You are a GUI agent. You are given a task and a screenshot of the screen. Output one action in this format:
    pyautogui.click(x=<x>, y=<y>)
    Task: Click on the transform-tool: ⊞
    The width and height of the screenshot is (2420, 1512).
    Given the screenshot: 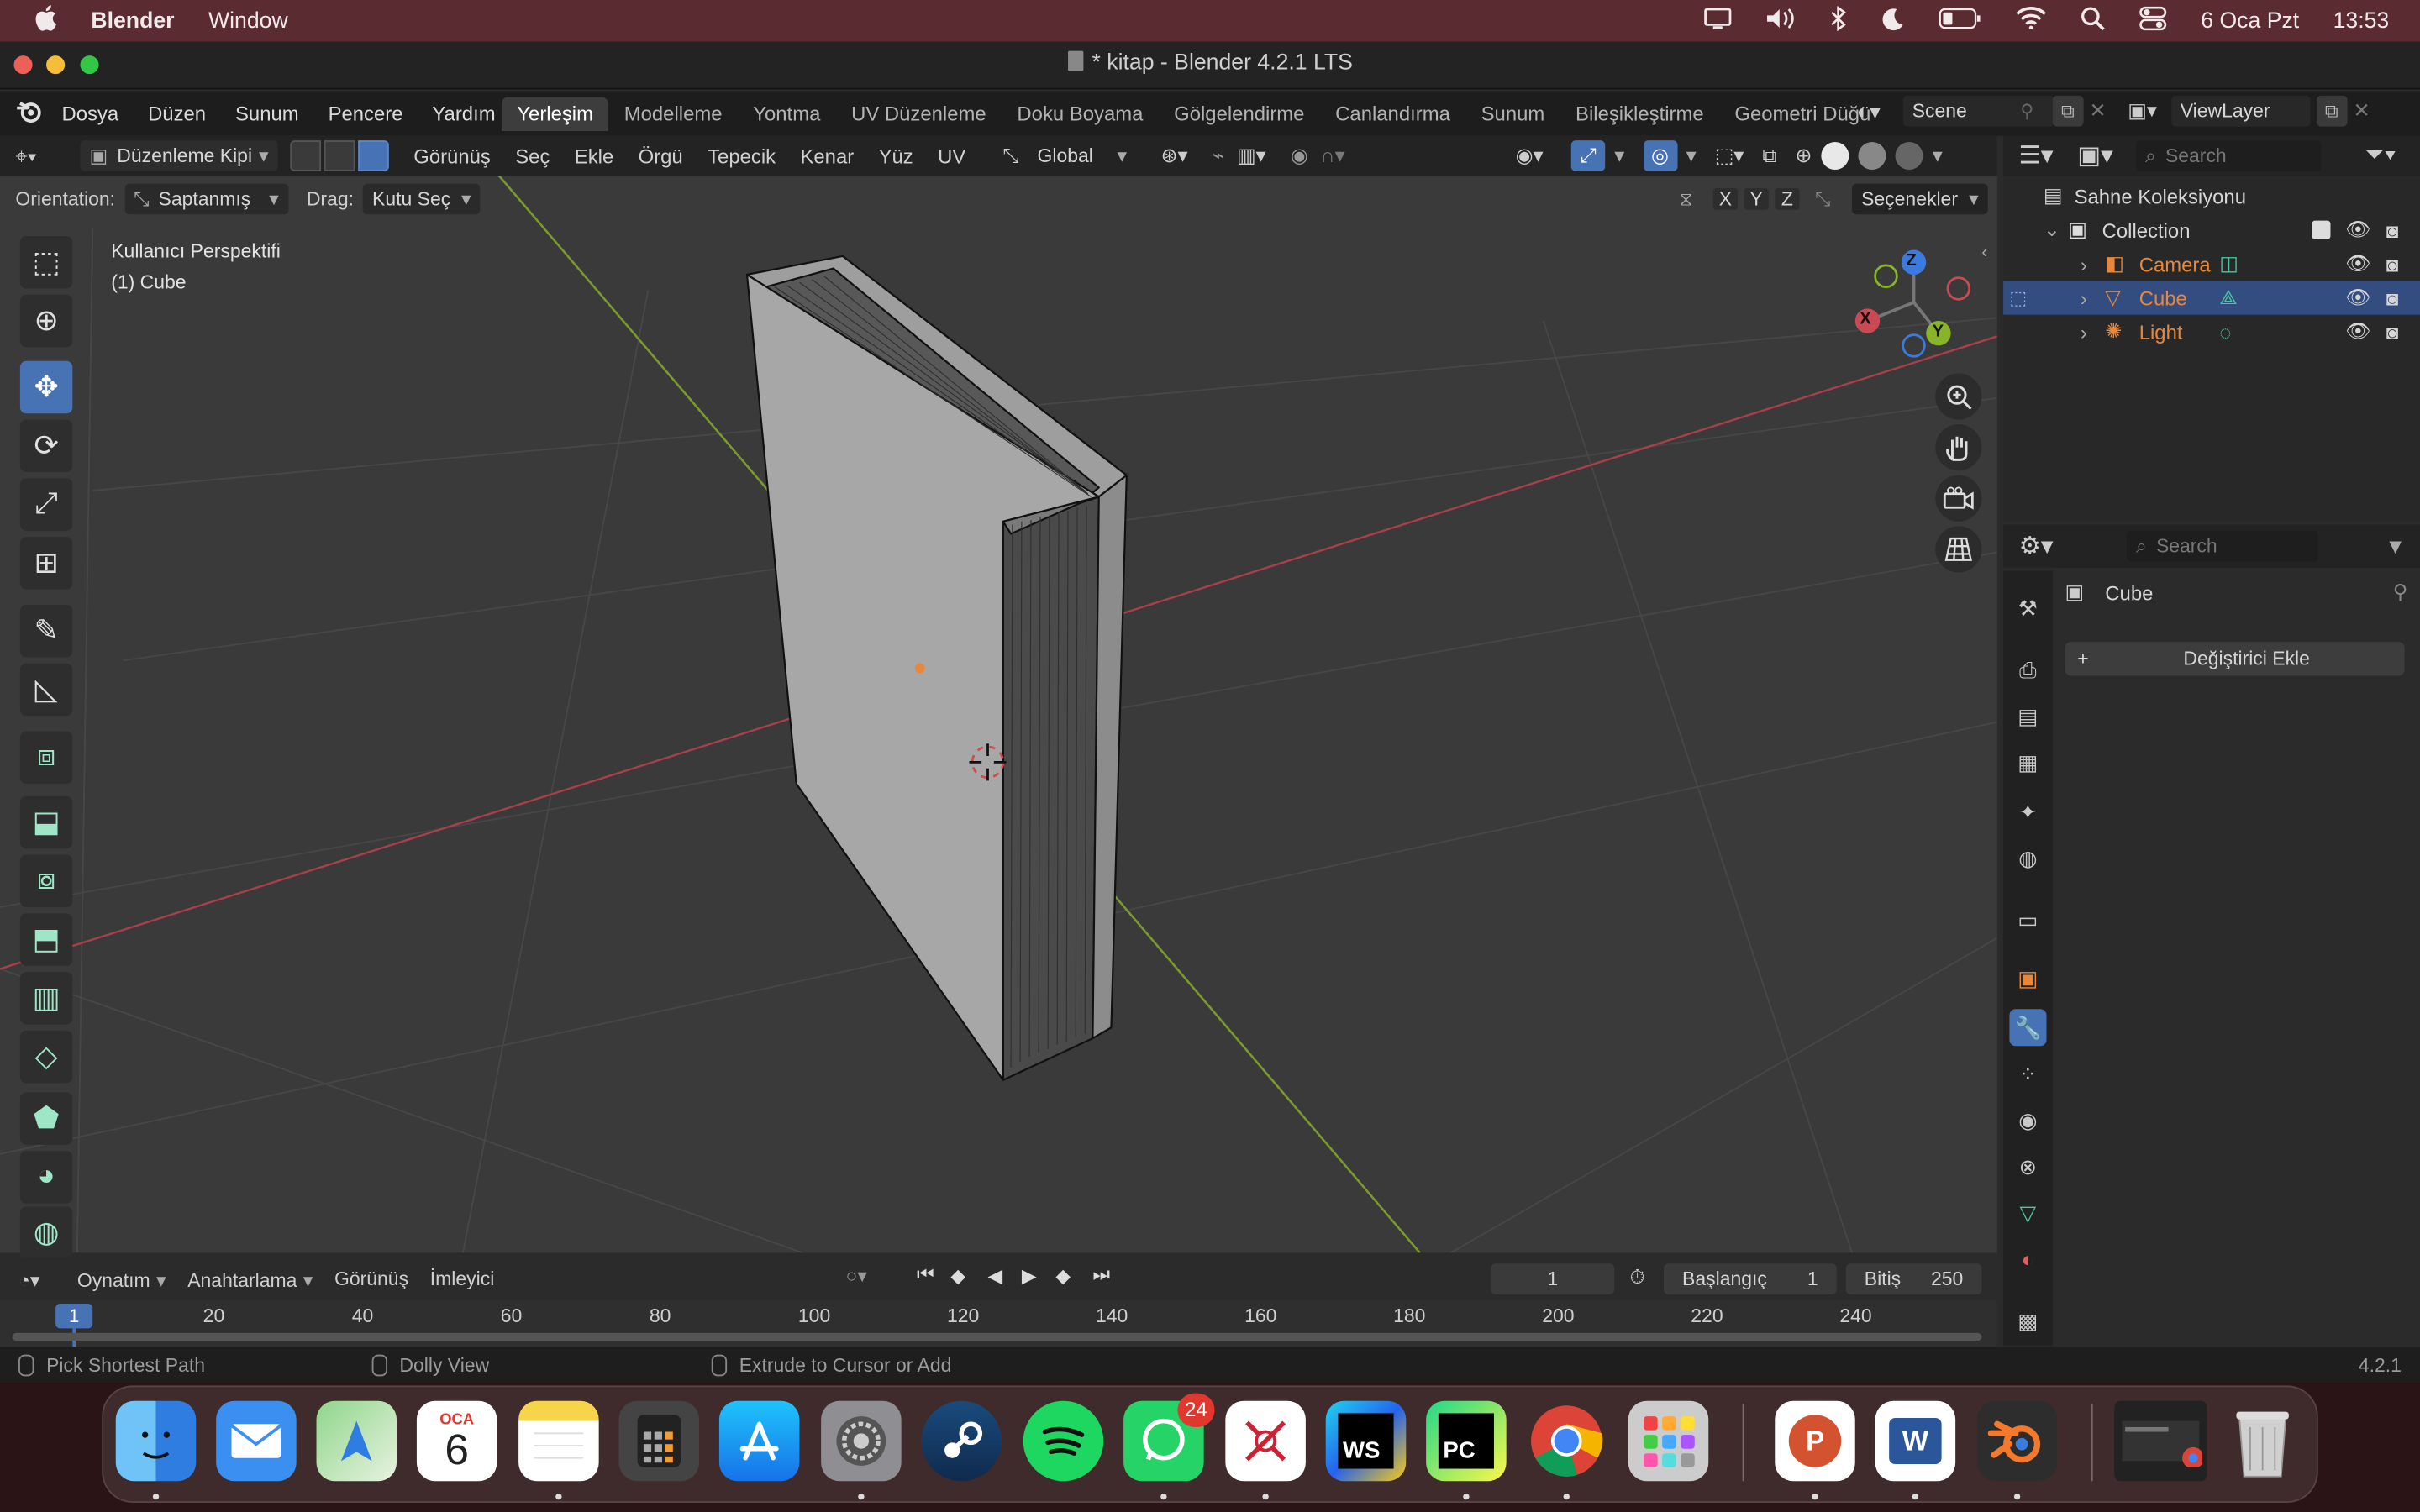 What is the action you would take?
    pyautogui.click(x=46, y=563)
    